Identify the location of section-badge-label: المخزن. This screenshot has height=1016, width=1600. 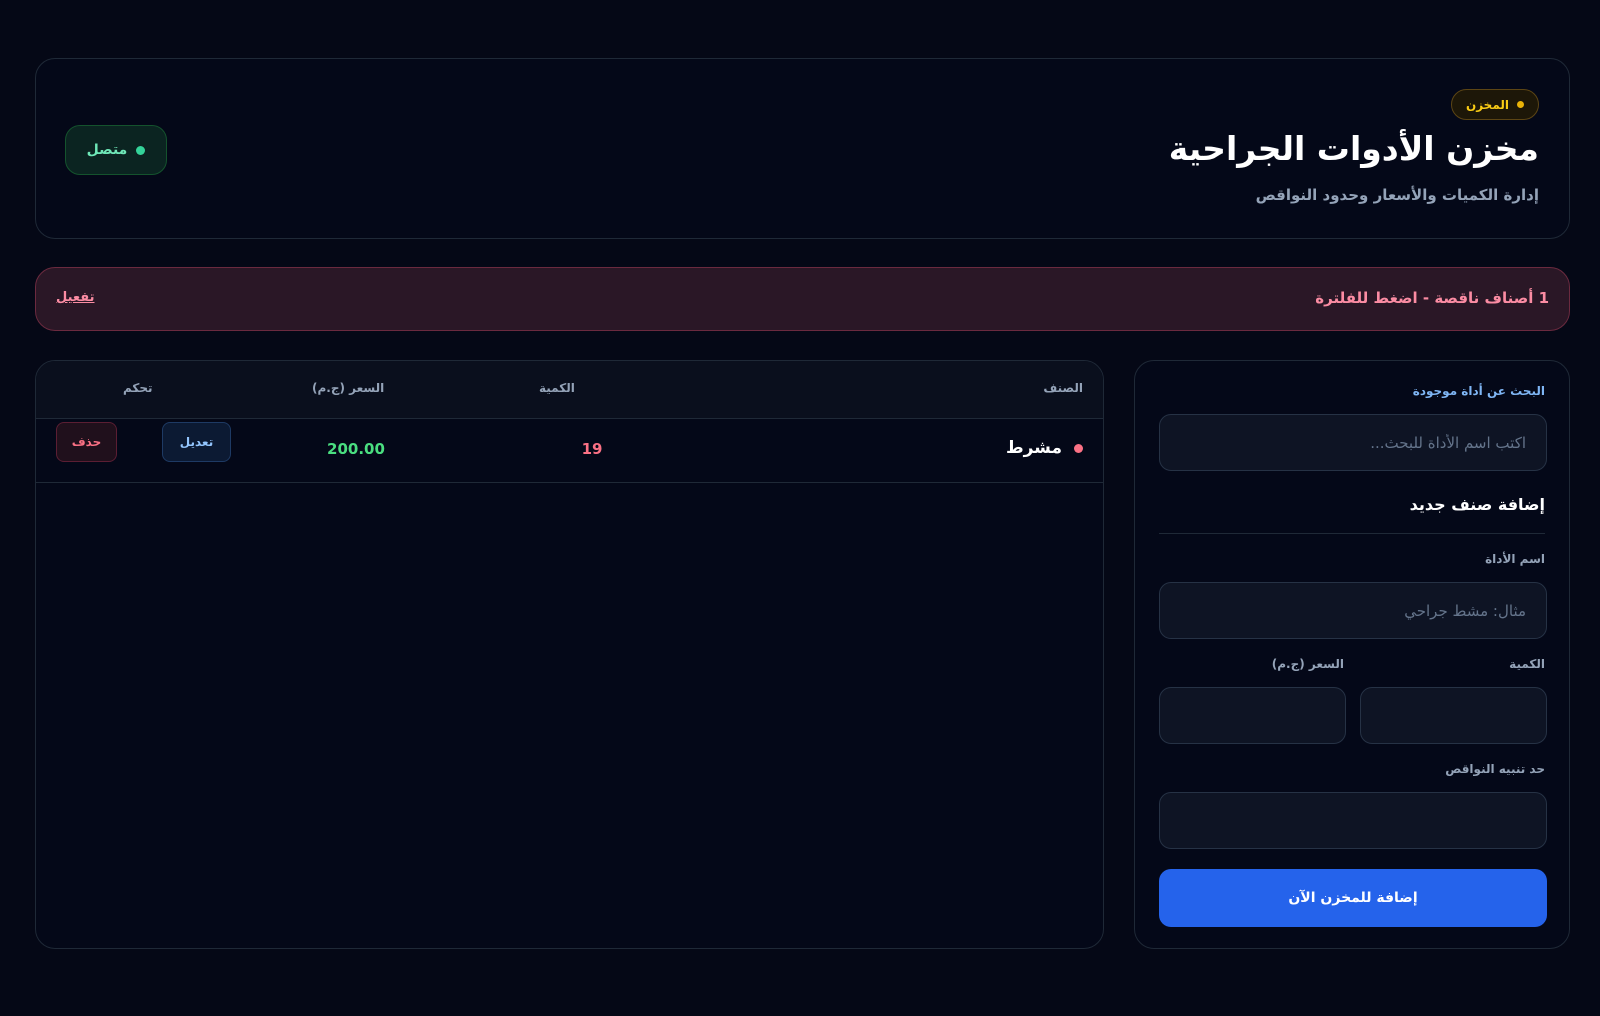
(1487, 104).